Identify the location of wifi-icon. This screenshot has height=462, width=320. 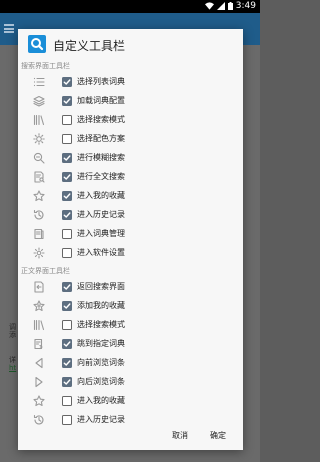
(209, 6).